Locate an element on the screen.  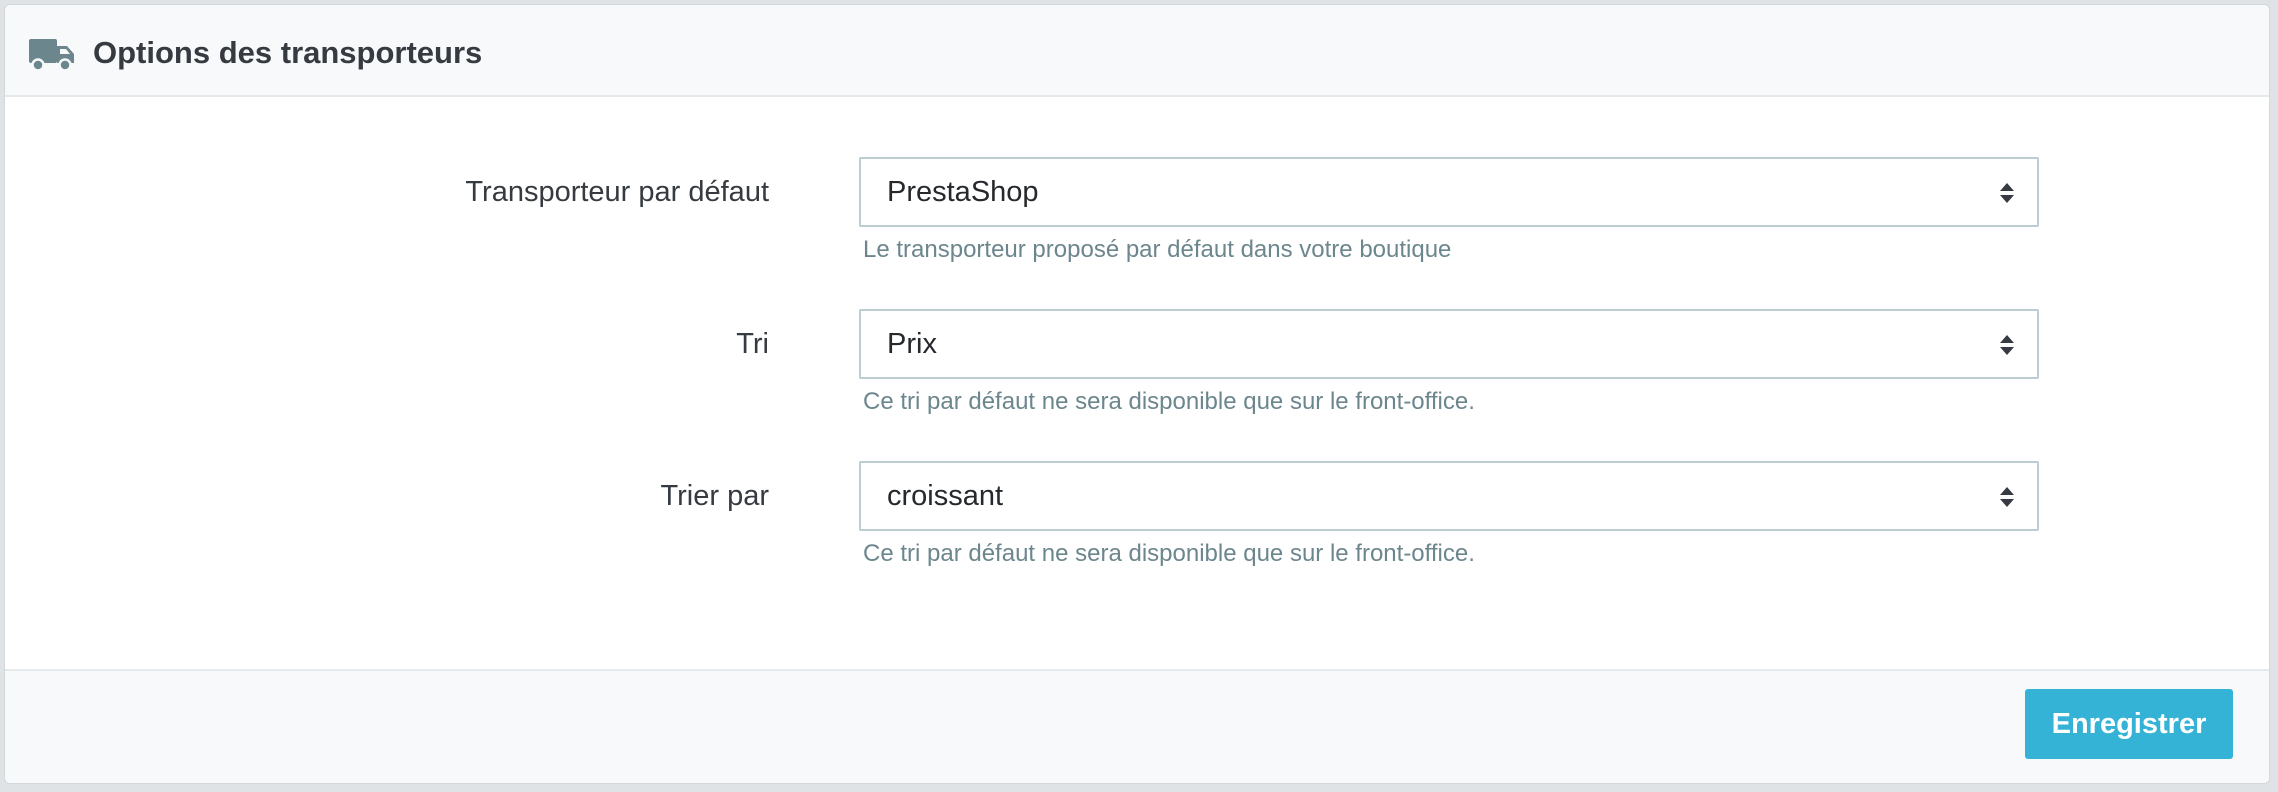
truck-icon is located at coordinates (51, 55).